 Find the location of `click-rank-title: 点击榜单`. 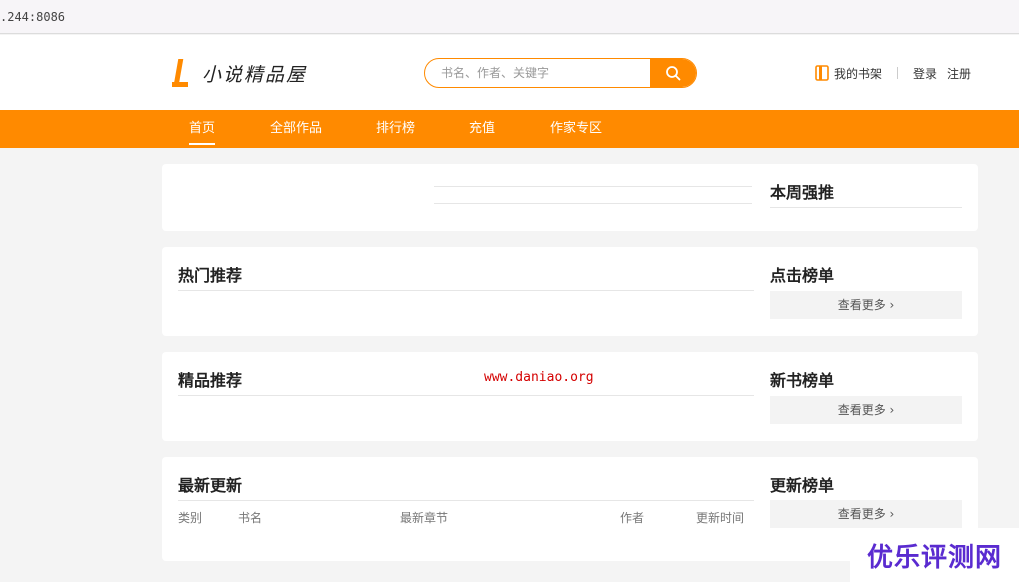

click-rank-title: 点击榜单 is located at coordinates (802, 275).